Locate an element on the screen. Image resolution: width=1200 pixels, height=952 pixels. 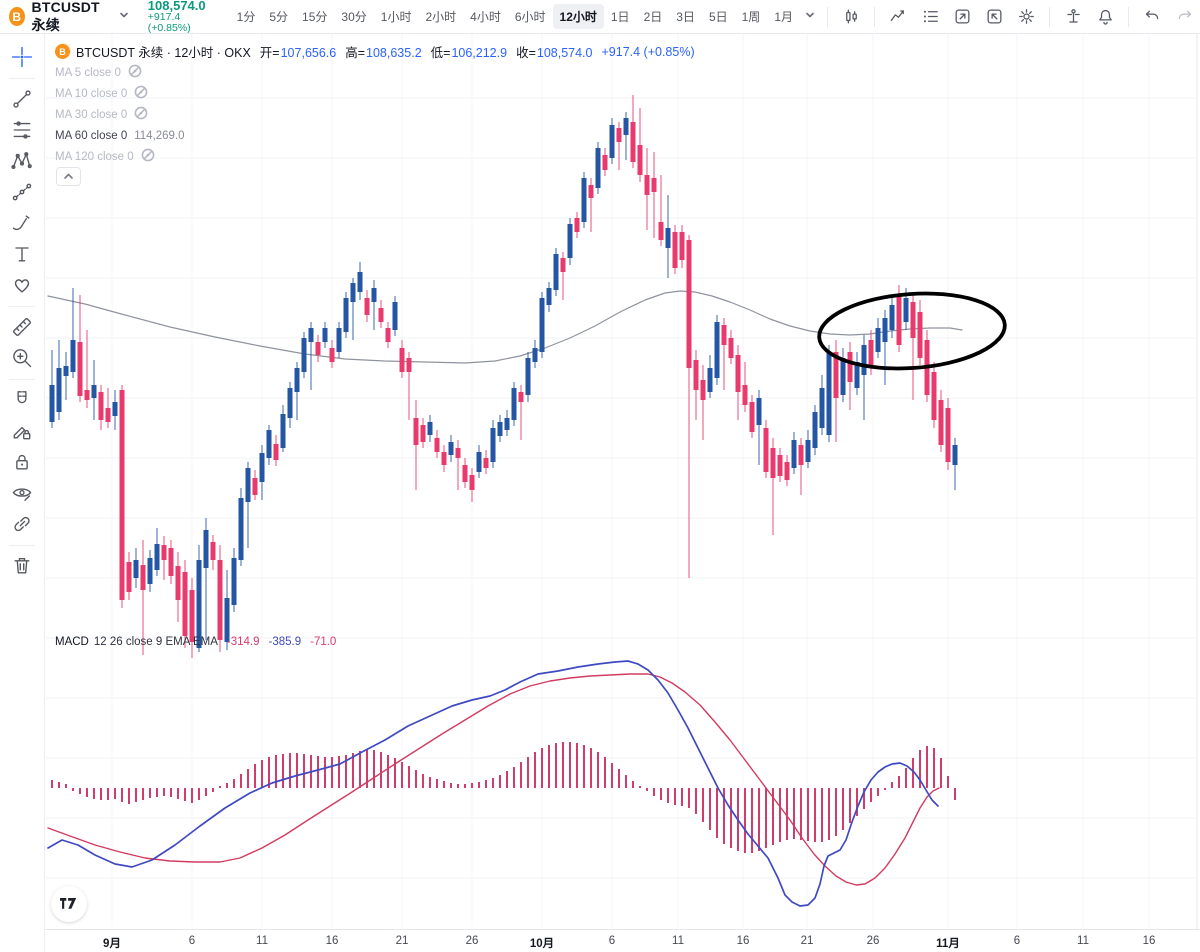
fib-retracement-icon is located at coordinates (22, 130).